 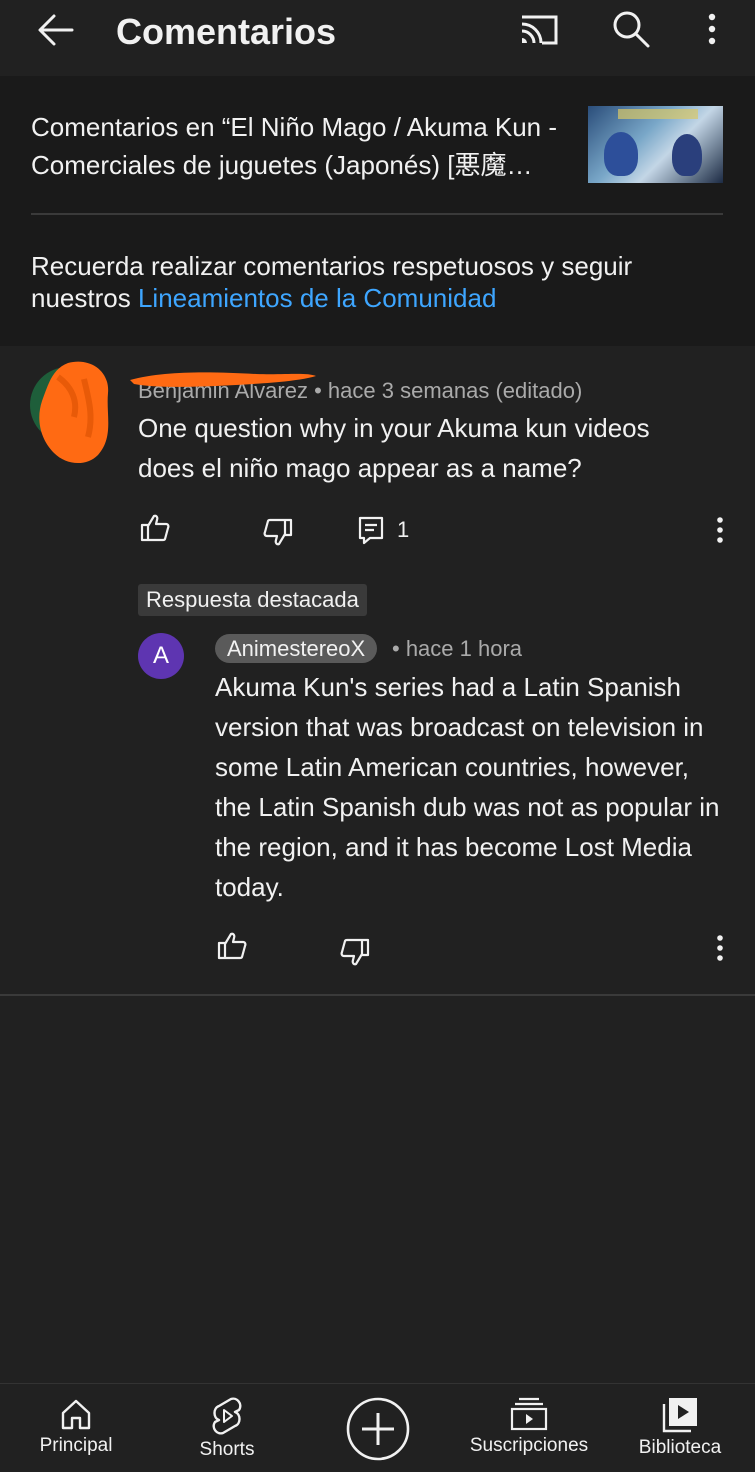 What do you see at coordinates (278, 532) in the screenshot?
I see `dislike-icon` at bounding box center [278, 532].